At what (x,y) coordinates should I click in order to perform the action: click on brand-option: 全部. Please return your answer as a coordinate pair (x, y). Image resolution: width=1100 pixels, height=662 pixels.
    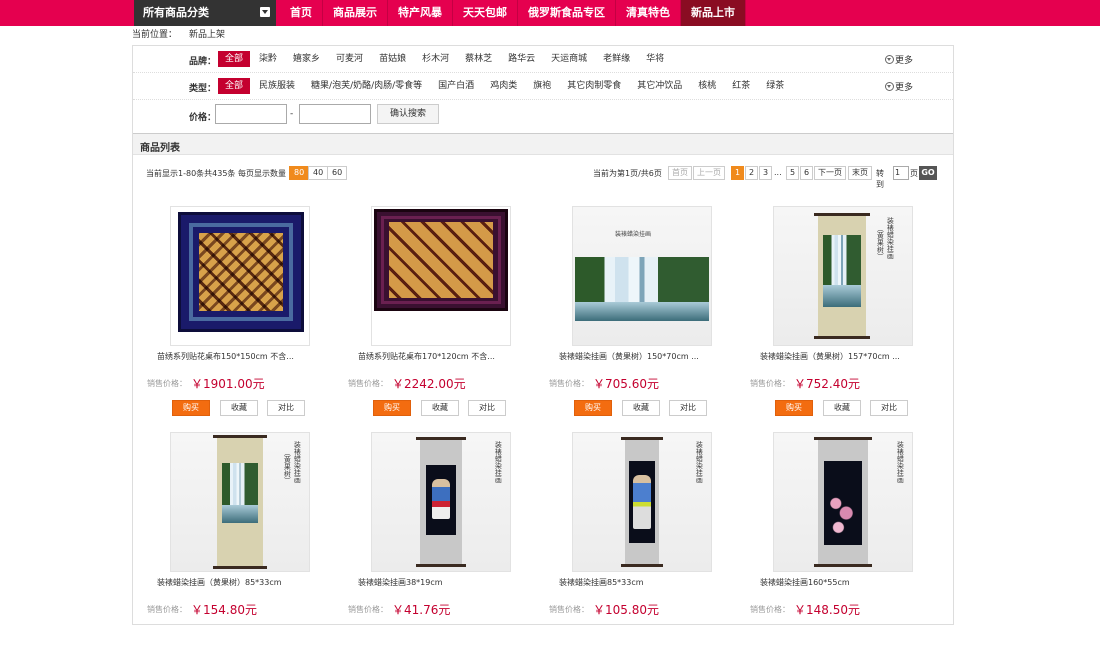
    Looking at the image, I should click on (234, 59).